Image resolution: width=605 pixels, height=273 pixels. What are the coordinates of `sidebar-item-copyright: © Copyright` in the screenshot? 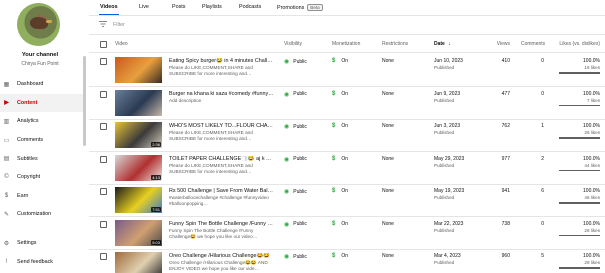 It's located at (42, 177).